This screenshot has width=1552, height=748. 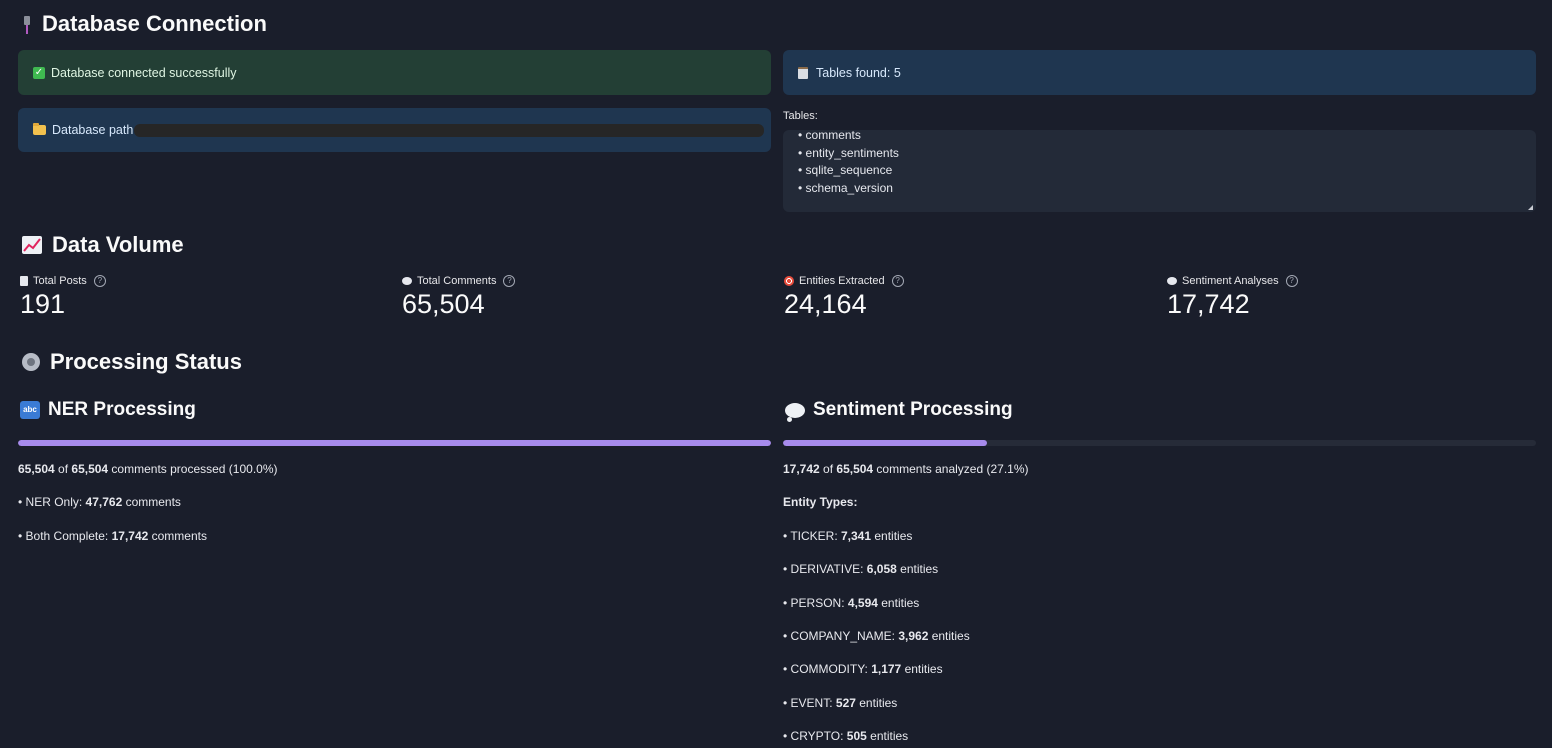 What do you see at coordinates (789, 281) in the screenshot?
I see `target-icon` at bounding box center [789, 281].